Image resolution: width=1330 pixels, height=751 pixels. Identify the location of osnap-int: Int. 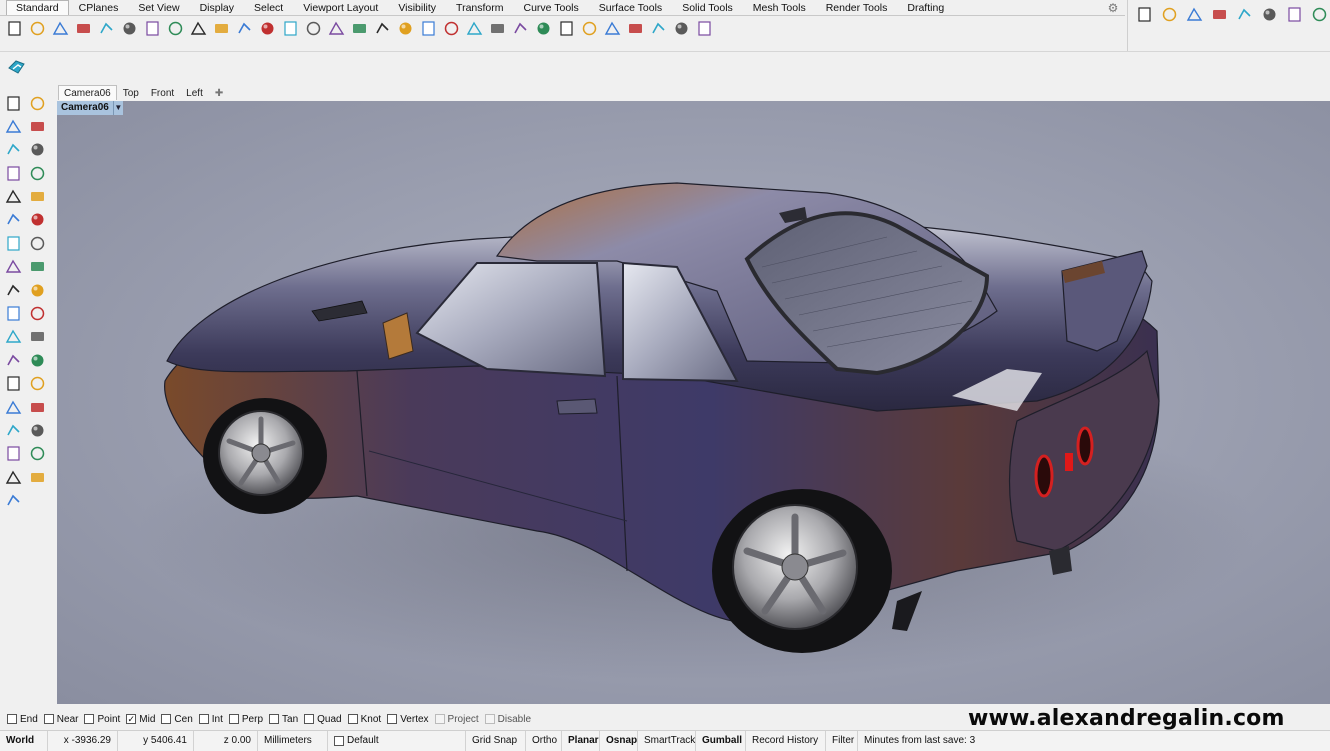
(210, 719).